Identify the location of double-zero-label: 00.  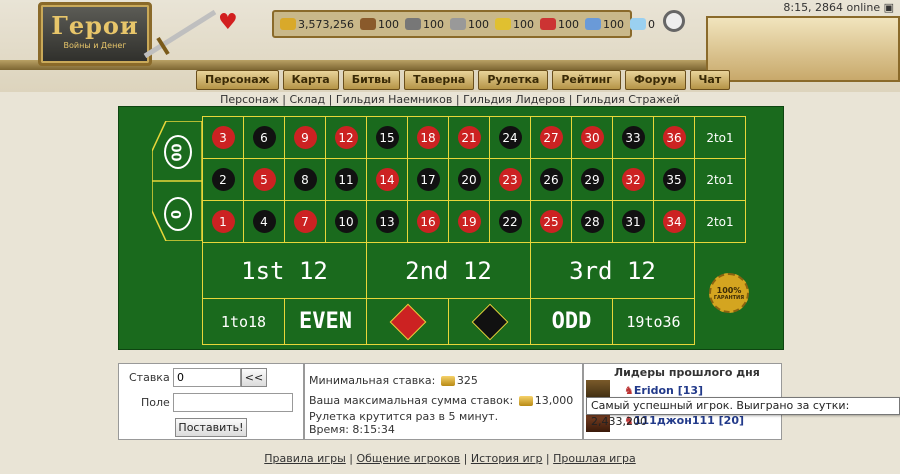
(178, 152).